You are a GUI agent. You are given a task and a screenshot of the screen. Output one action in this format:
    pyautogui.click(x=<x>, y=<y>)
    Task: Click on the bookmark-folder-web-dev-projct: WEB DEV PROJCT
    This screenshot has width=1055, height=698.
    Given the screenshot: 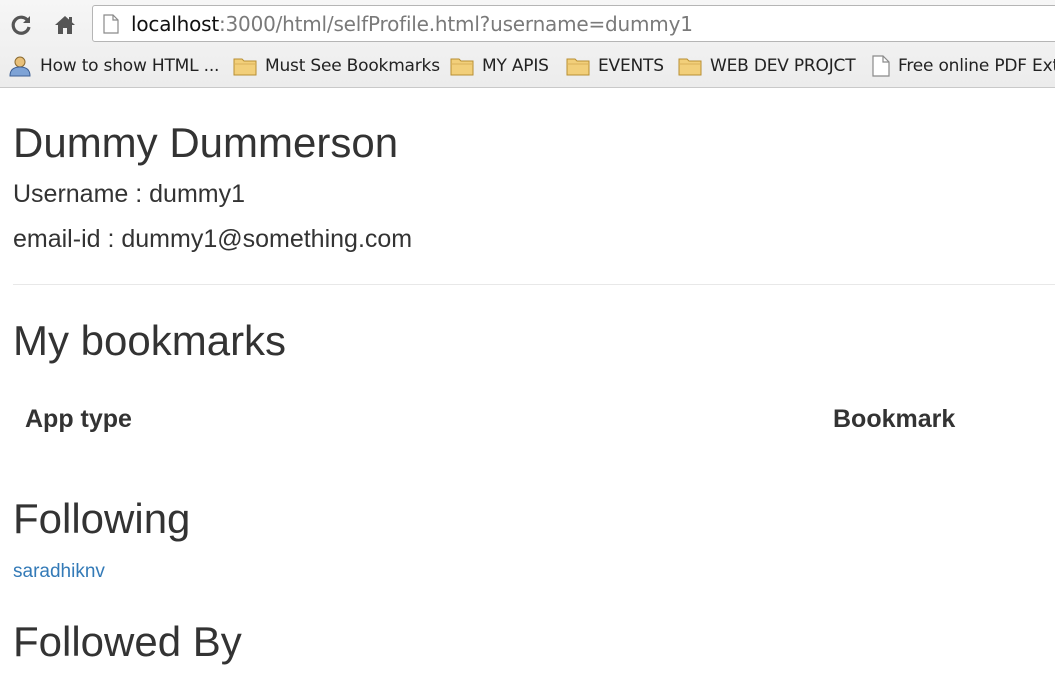 What is the action you would take?
    pyautogui.click(x=767, y=66)
    